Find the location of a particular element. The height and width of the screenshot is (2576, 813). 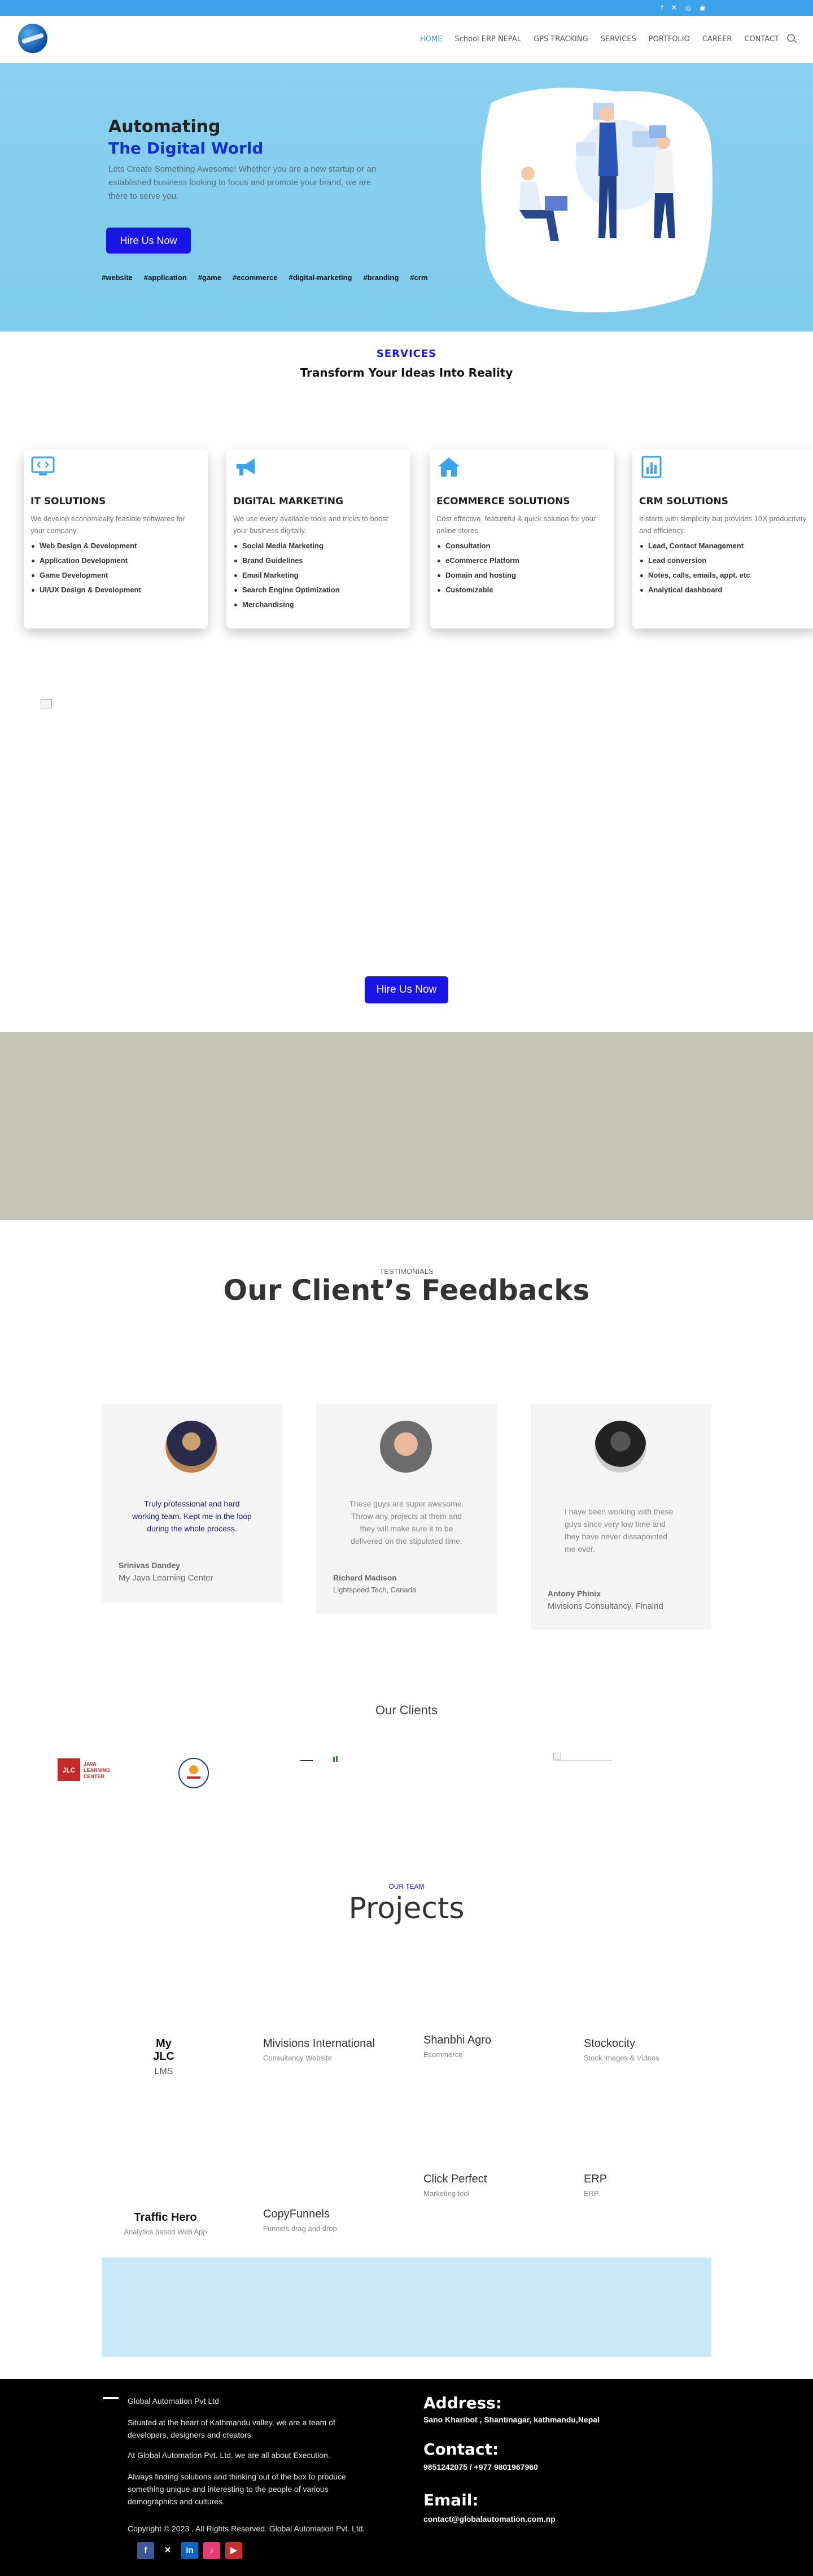

hire-us-button: Hire Us Now is located at coordinates (148, 241).